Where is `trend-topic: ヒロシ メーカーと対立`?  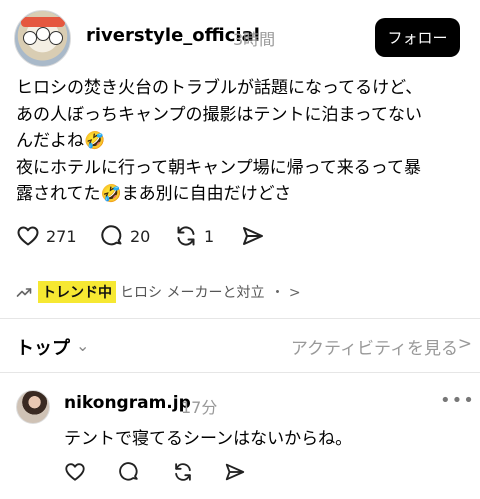 trend-topic: ヒロシ メーカーと対立 is located at coordinates (192, 293).